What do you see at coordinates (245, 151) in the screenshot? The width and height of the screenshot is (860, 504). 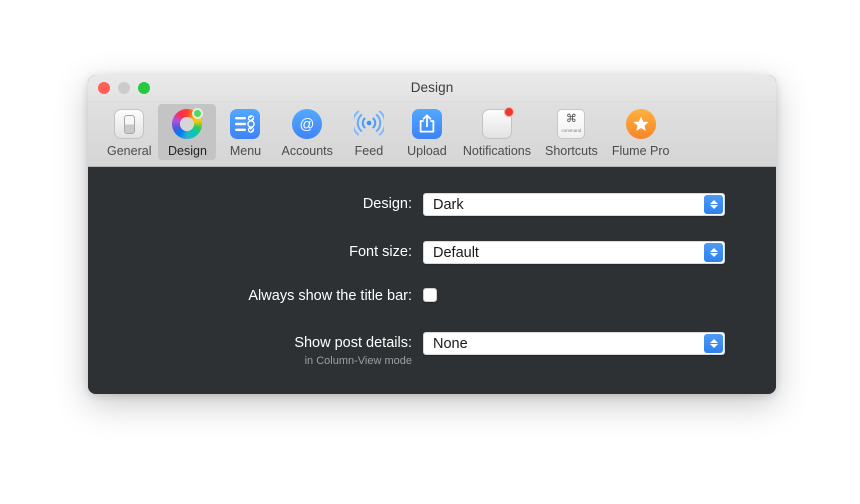 I see `toolbar-label-menu: Menu` at bounding box center [245, 151].